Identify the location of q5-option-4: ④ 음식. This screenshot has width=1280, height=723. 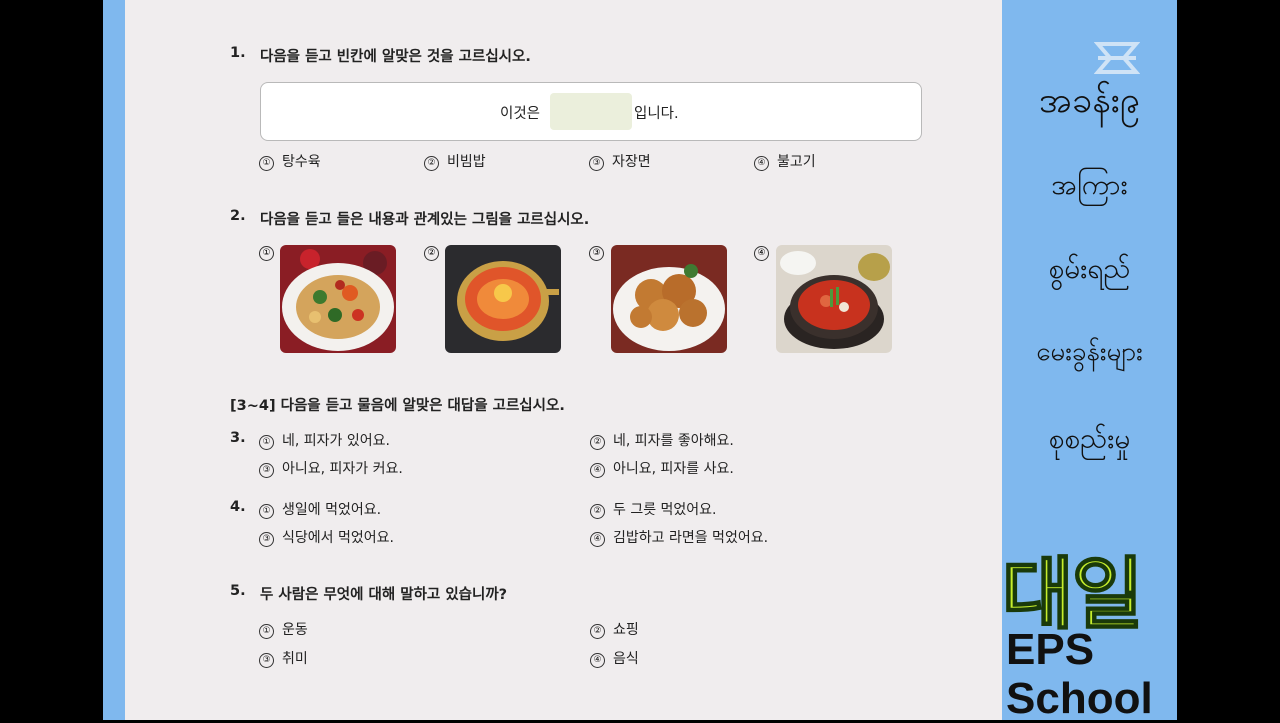
(614, 658).